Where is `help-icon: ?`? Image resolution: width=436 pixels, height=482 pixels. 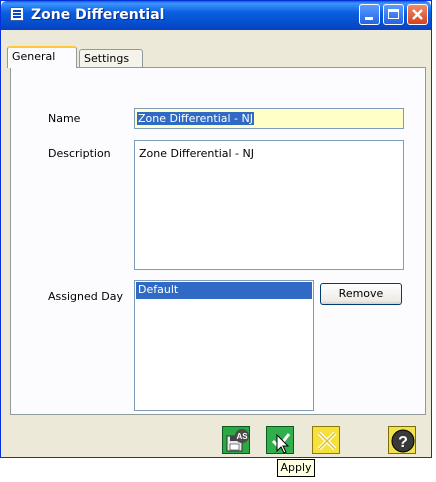
help-icon: ? is located at coordinates (403, 441).